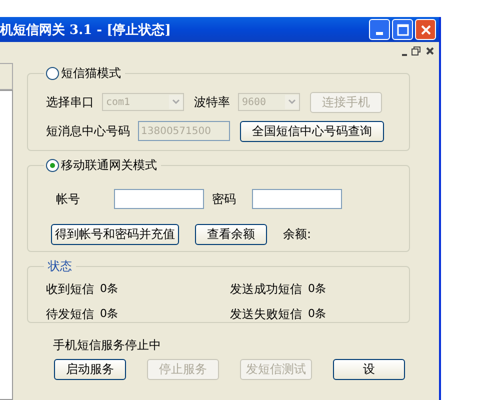 This screenshot has height=400, width=500. I want to click on field-label: 密码, so click(224, 199).